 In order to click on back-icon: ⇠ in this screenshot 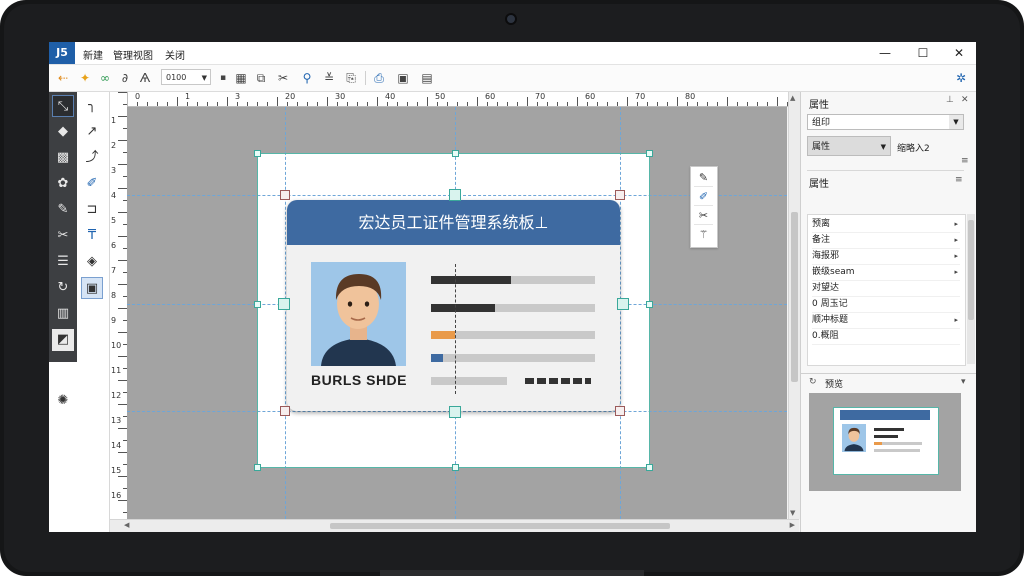, I will do `click(63, 78)`.